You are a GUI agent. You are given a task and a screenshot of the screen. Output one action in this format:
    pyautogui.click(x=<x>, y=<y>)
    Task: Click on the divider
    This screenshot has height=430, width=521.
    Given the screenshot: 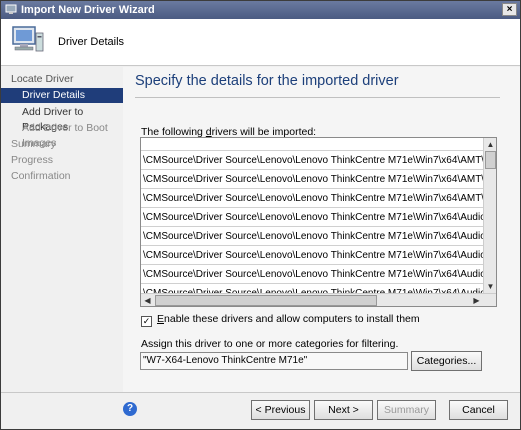 What is the action you would take?
    pyautogui.click(x=317, y=97)
    